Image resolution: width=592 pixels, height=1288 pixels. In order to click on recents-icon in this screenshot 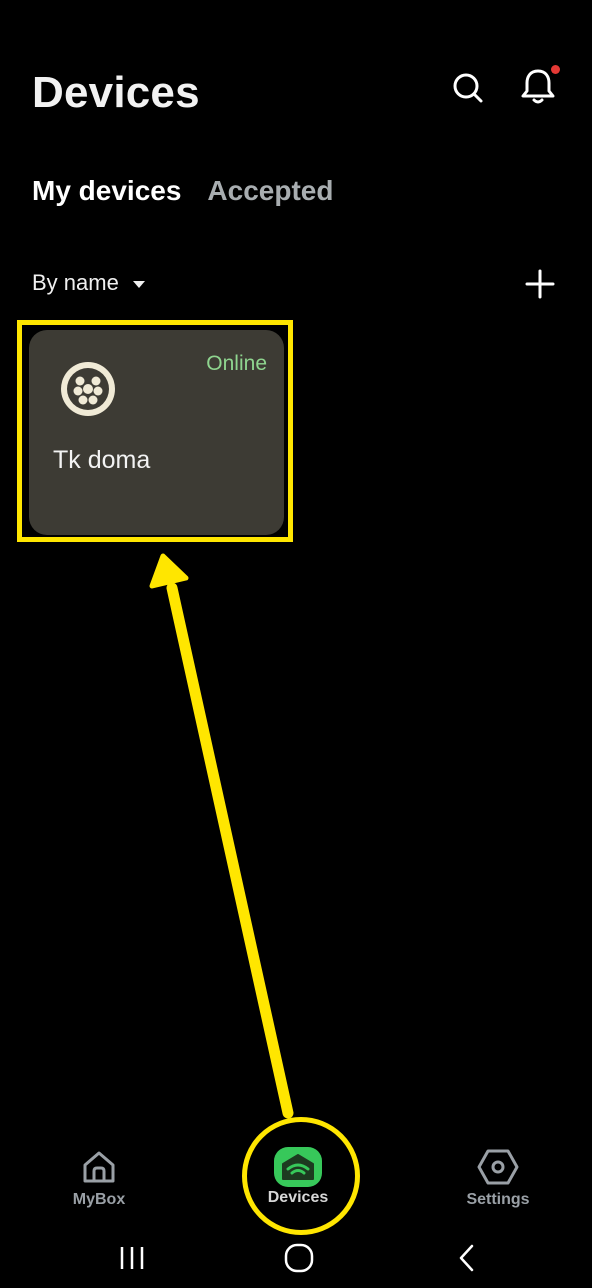, I will do `click(132, 1258)`.